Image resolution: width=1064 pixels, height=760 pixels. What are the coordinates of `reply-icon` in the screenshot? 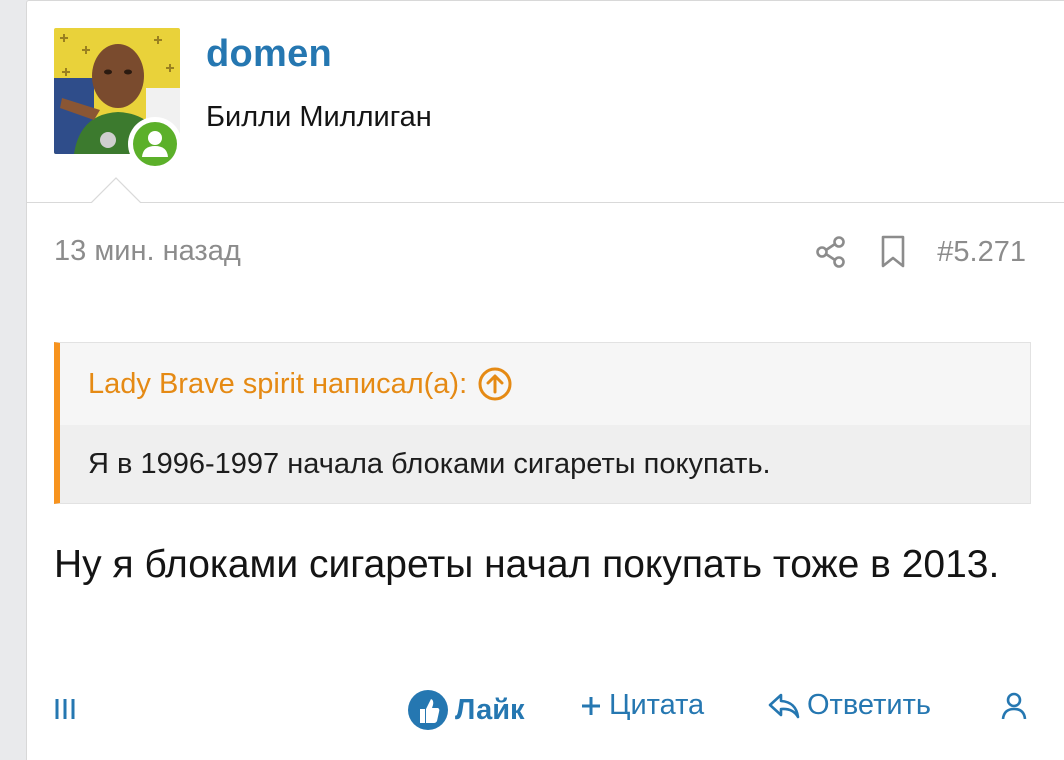 It's located at (784, 705).